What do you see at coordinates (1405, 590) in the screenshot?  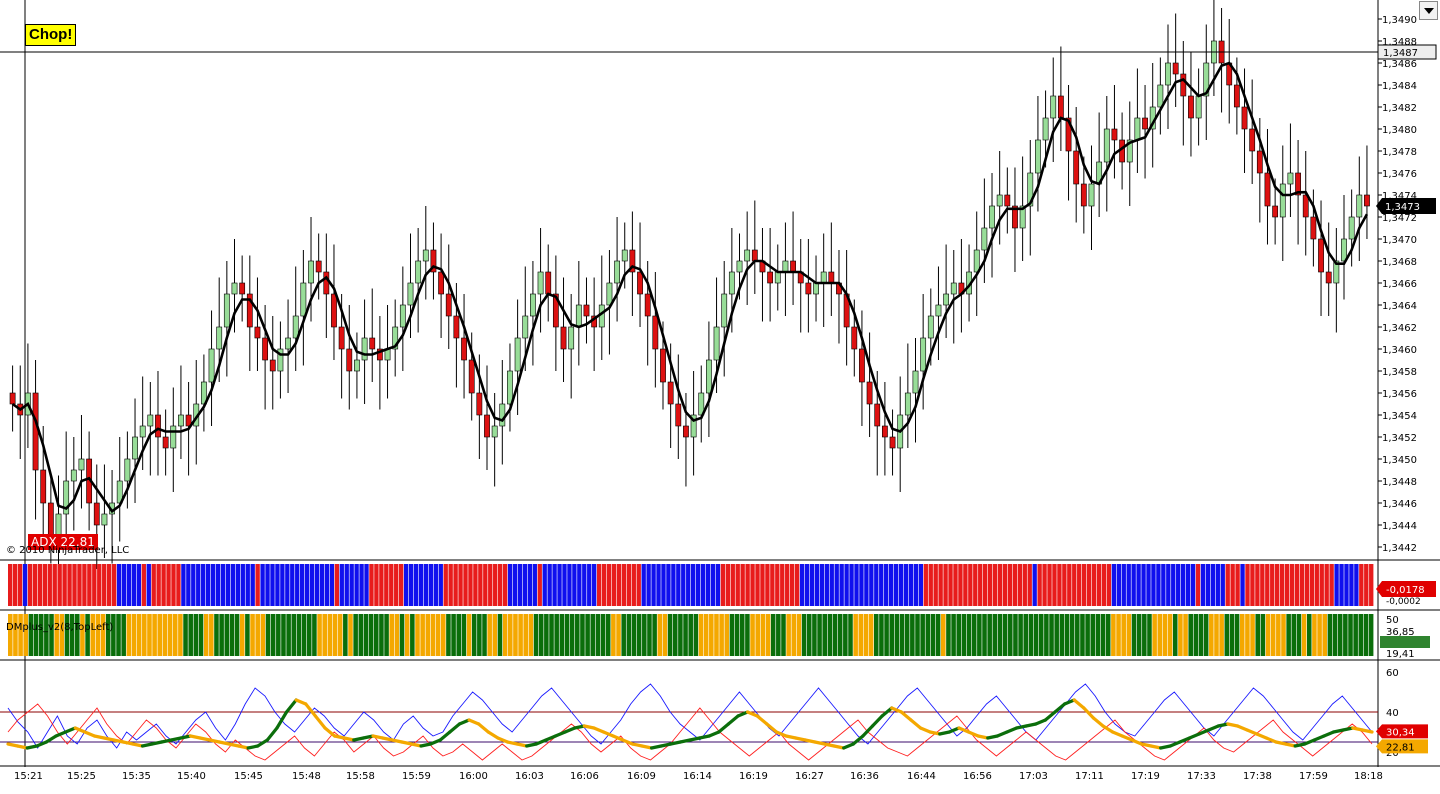 I see `bias-value-label: -0,0178` at bounding box center [1405, 590].